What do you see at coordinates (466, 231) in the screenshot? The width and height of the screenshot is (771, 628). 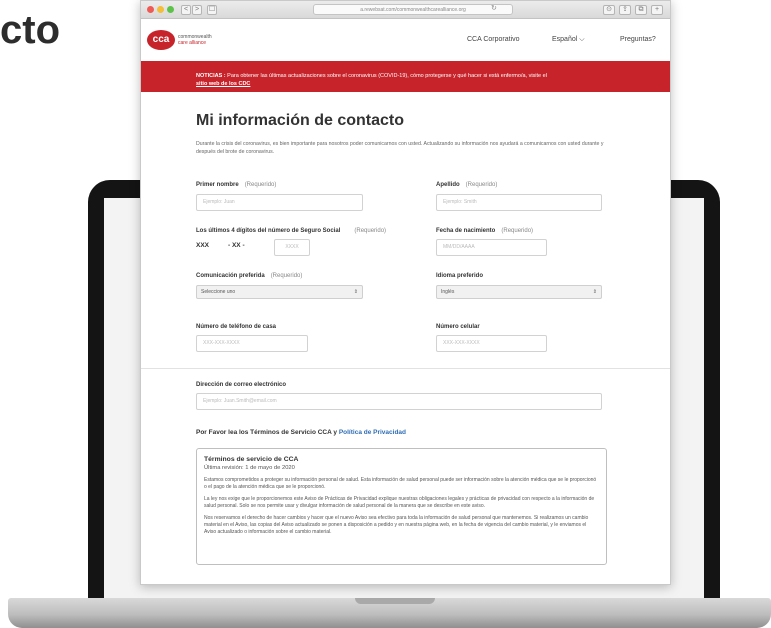 I see `birthdate-label-text: Fecha de nacimiento` at bounding box center [466, 231].